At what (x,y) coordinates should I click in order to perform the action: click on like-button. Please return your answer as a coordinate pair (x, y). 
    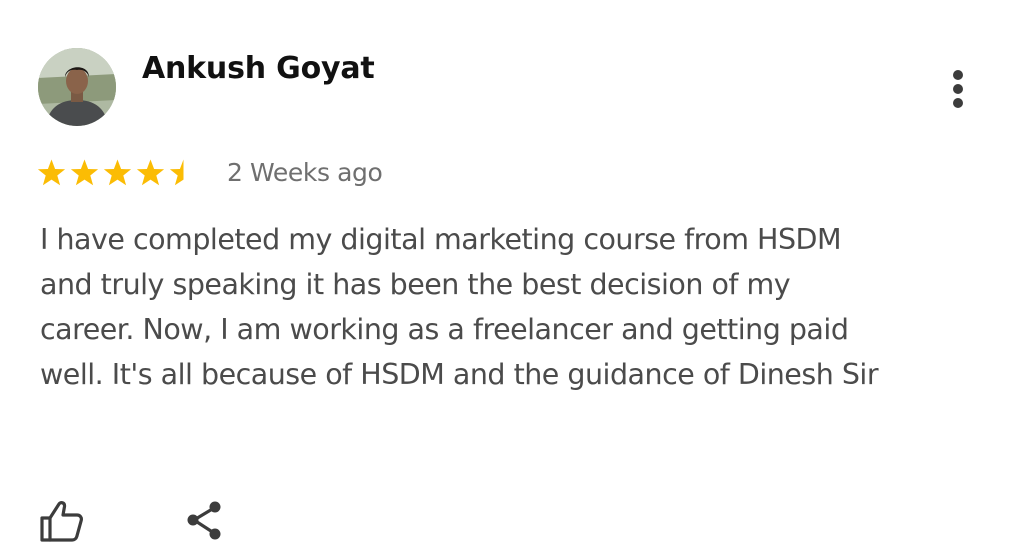
    Looking at the image, I should click on (62, 521).